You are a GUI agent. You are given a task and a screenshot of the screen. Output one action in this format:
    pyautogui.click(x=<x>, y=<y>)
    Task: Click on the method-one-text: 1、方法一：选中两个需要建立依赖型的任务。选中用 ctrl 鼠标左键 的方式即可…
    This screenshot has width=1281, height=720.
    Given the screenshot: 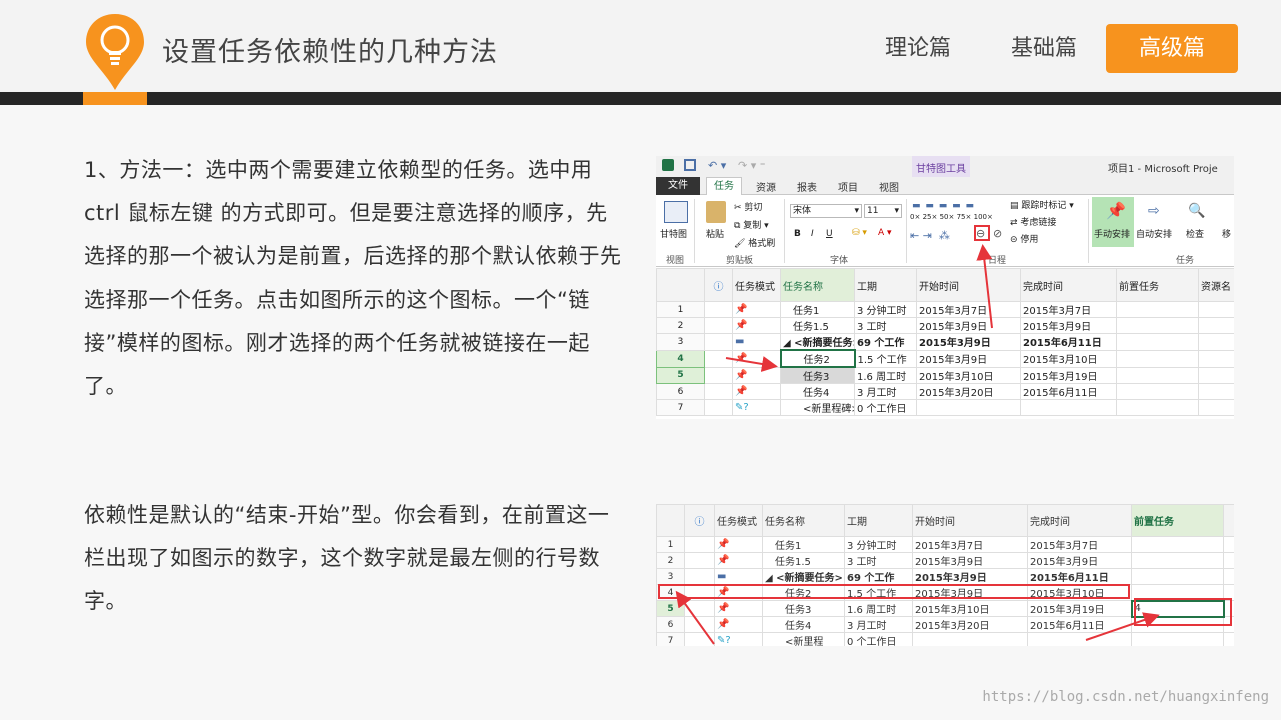 What is the action you would take?
    pyautogui.click(x=353, y=278)
    